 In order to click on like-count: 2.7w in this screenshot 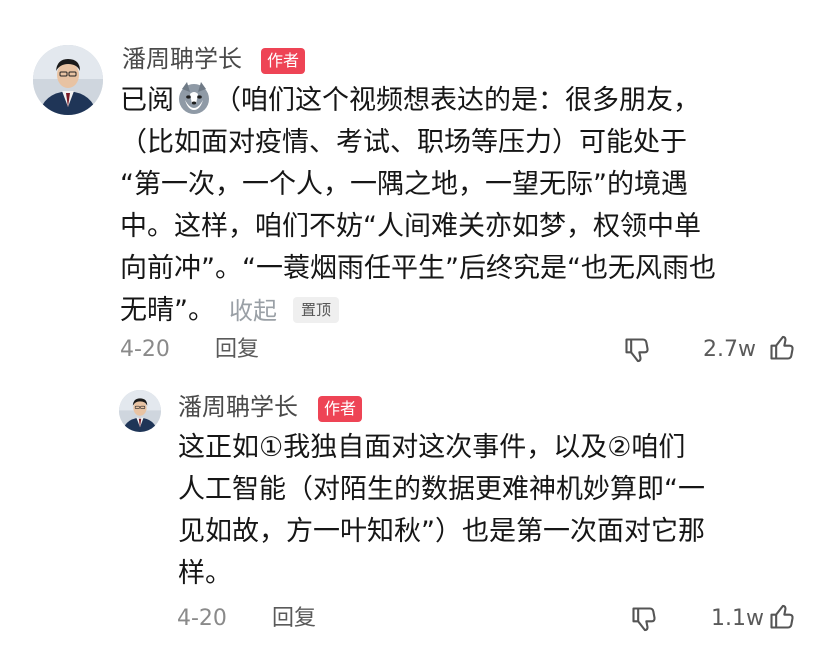, I will do `click(729, 349)`.